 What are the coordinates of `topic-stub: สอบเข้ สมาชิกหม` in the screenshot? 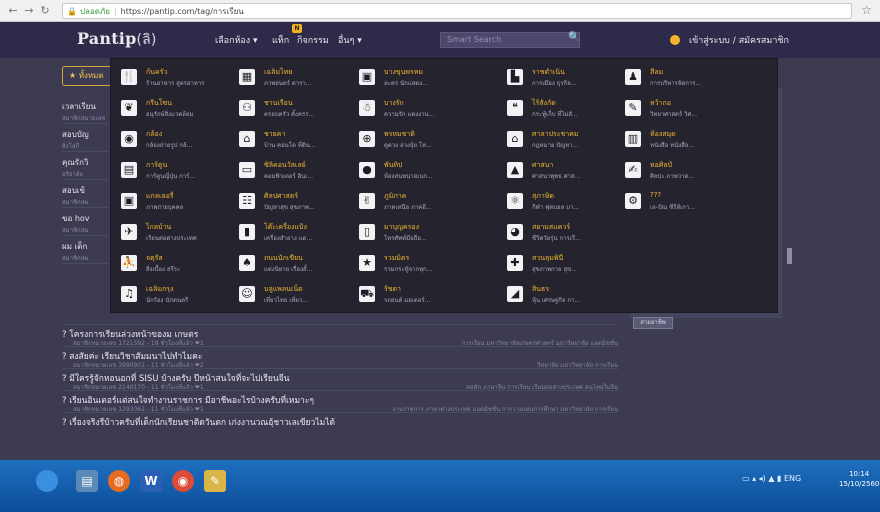 It's located at (85, 194).